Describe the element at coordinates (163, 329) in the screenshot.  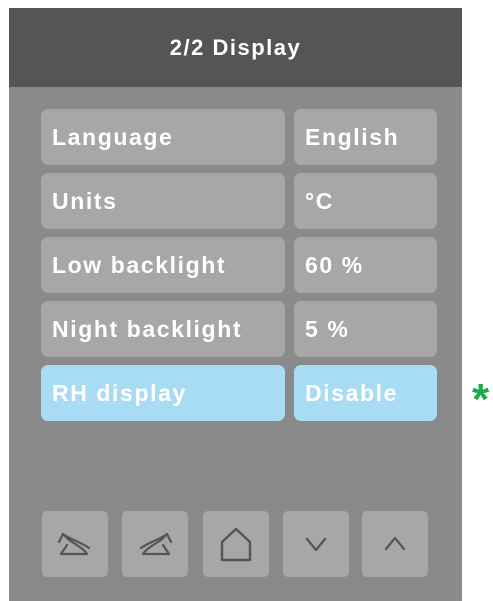
I see `setting-label: Night backlight` at that location.